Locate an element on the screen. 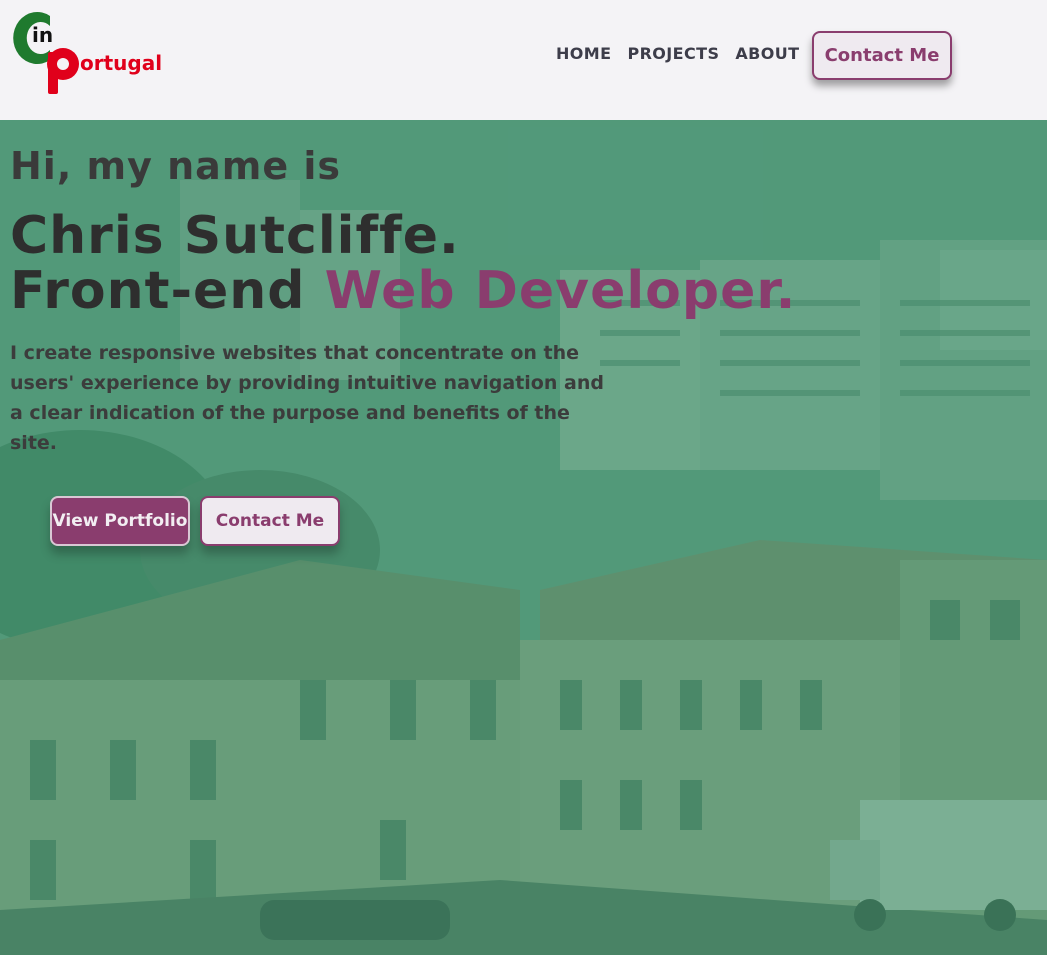  hero-role: Front-end Web Developer. is located at coordinates (403, 291).